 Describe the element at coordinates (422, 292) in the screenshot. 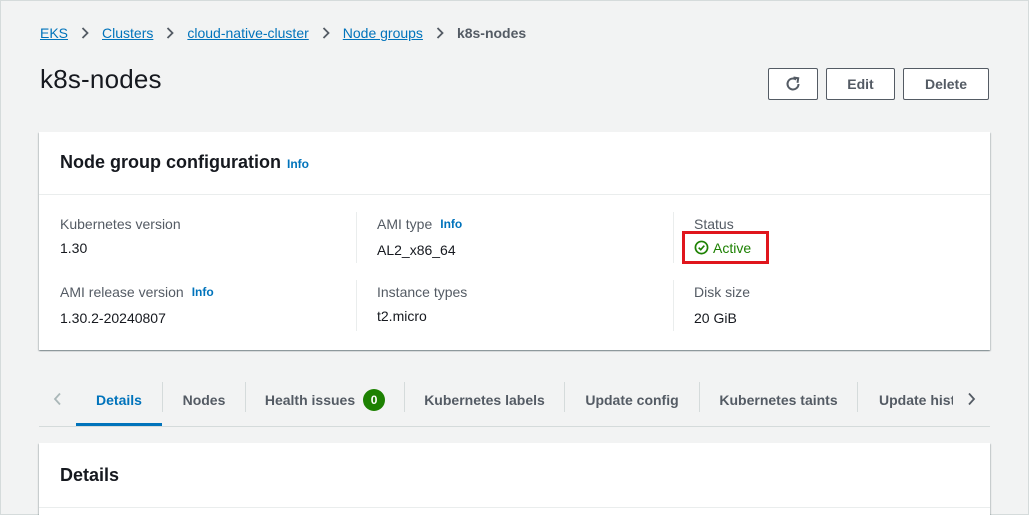

I see `instance-types-label: Instance types` at that location.